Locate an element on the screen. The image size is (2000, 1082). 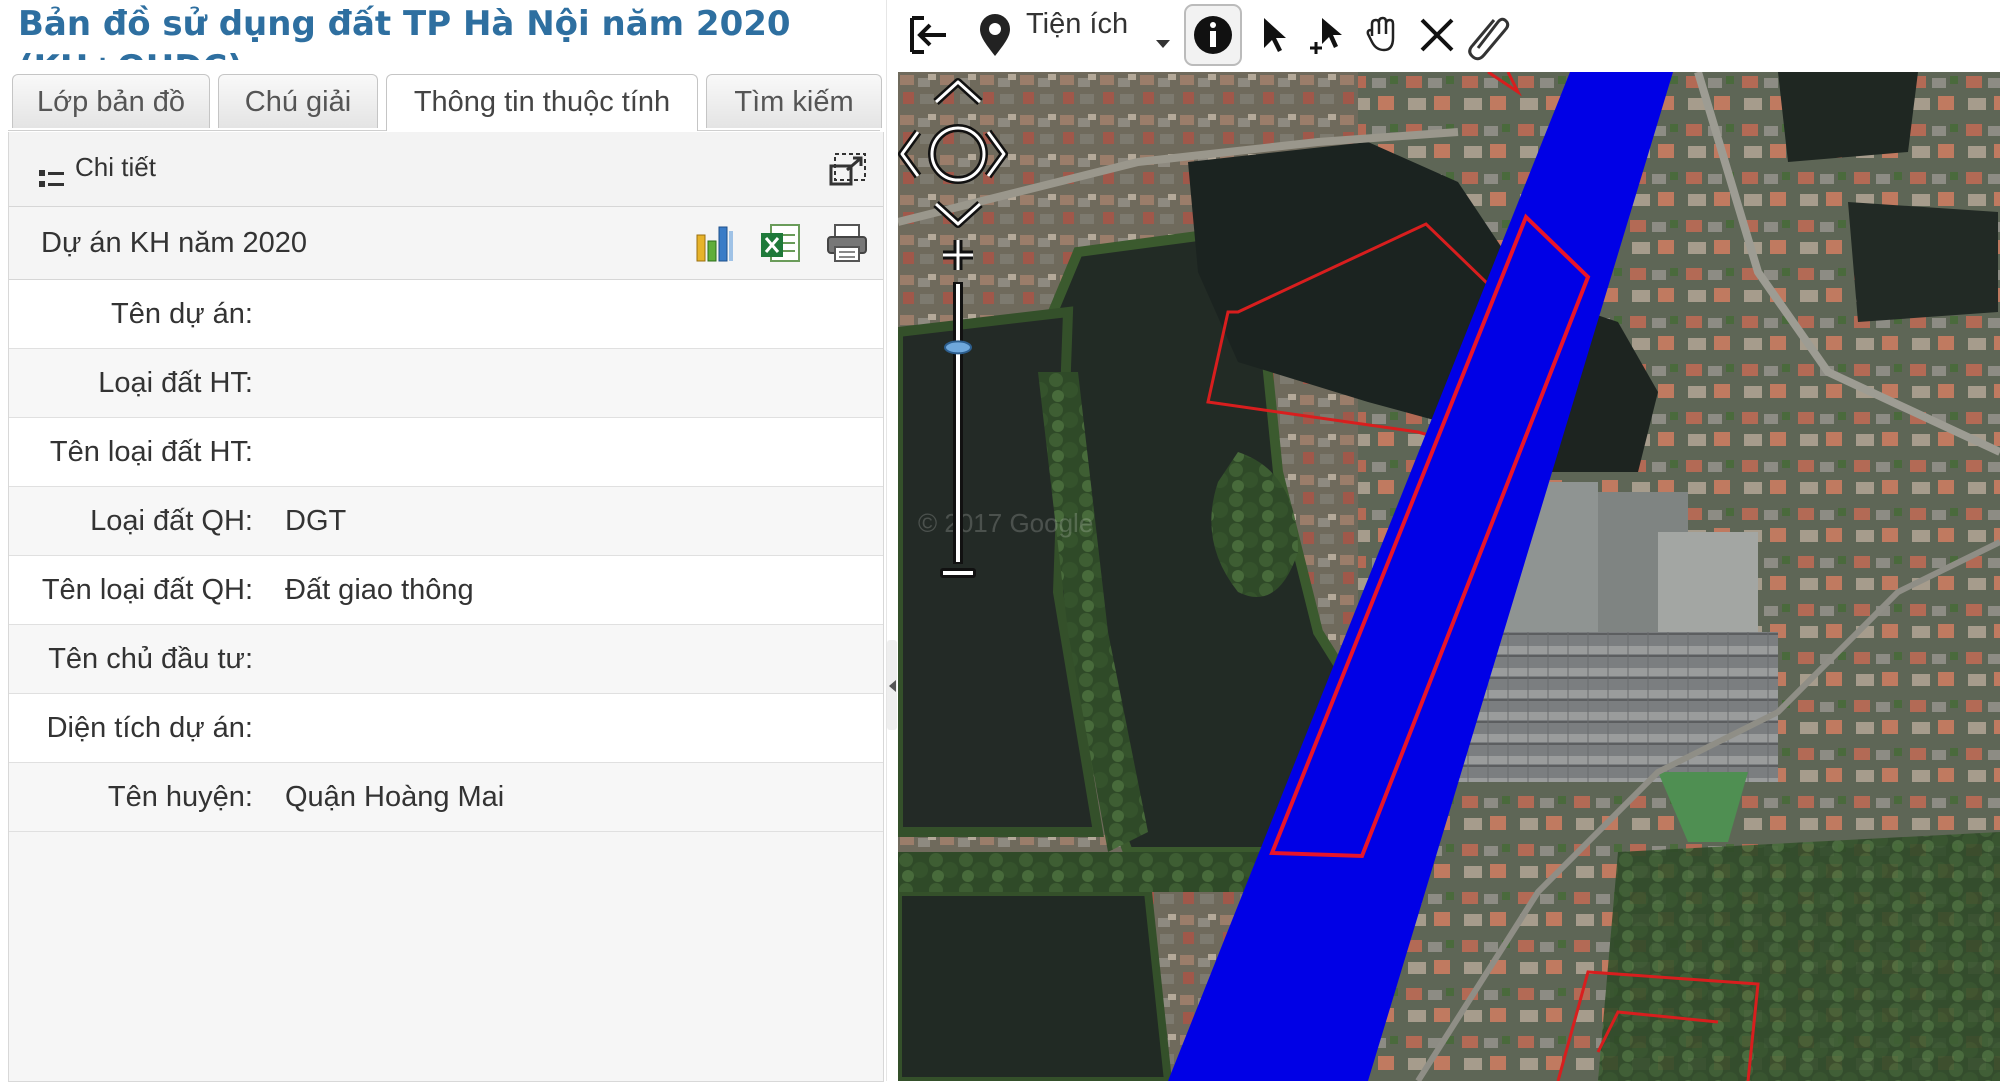
tab-thong-tin-thuoc-tinh: Thông tin thuộc tính is located at coordinates (542, 102).